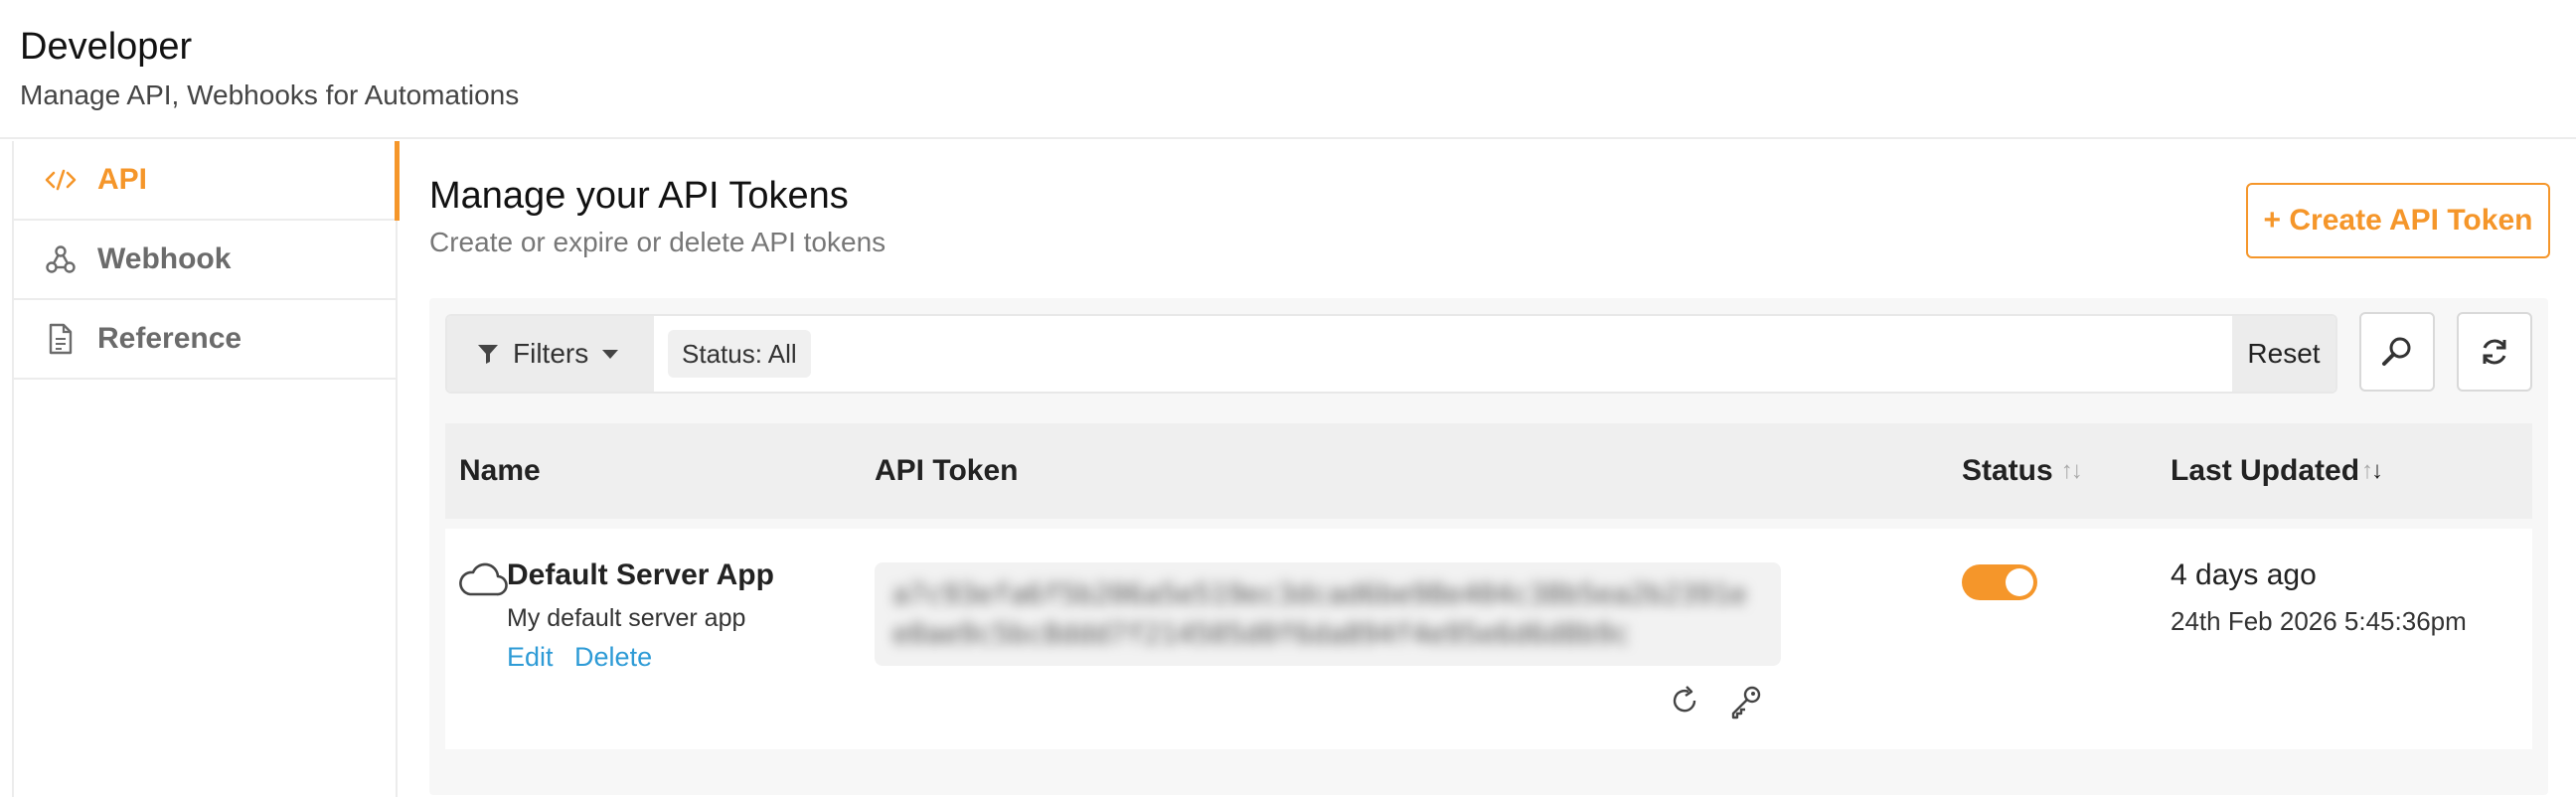  Describe the element at coordinates (2398, 220) in the screenshot. I see `create-api-token-button: + Create API Token` at that location.